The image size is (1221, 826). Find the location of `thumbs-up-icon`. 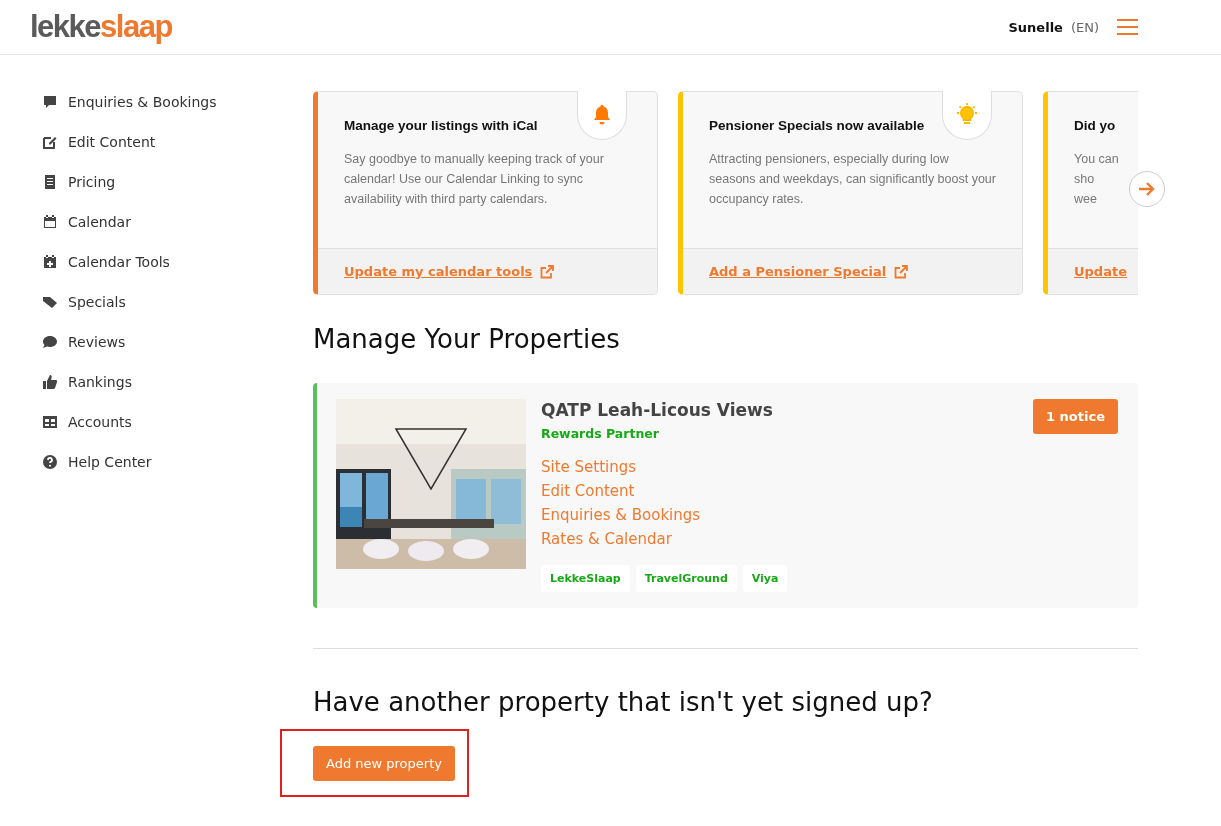

thumbs-up-icon is located at coordinates (50, 382).